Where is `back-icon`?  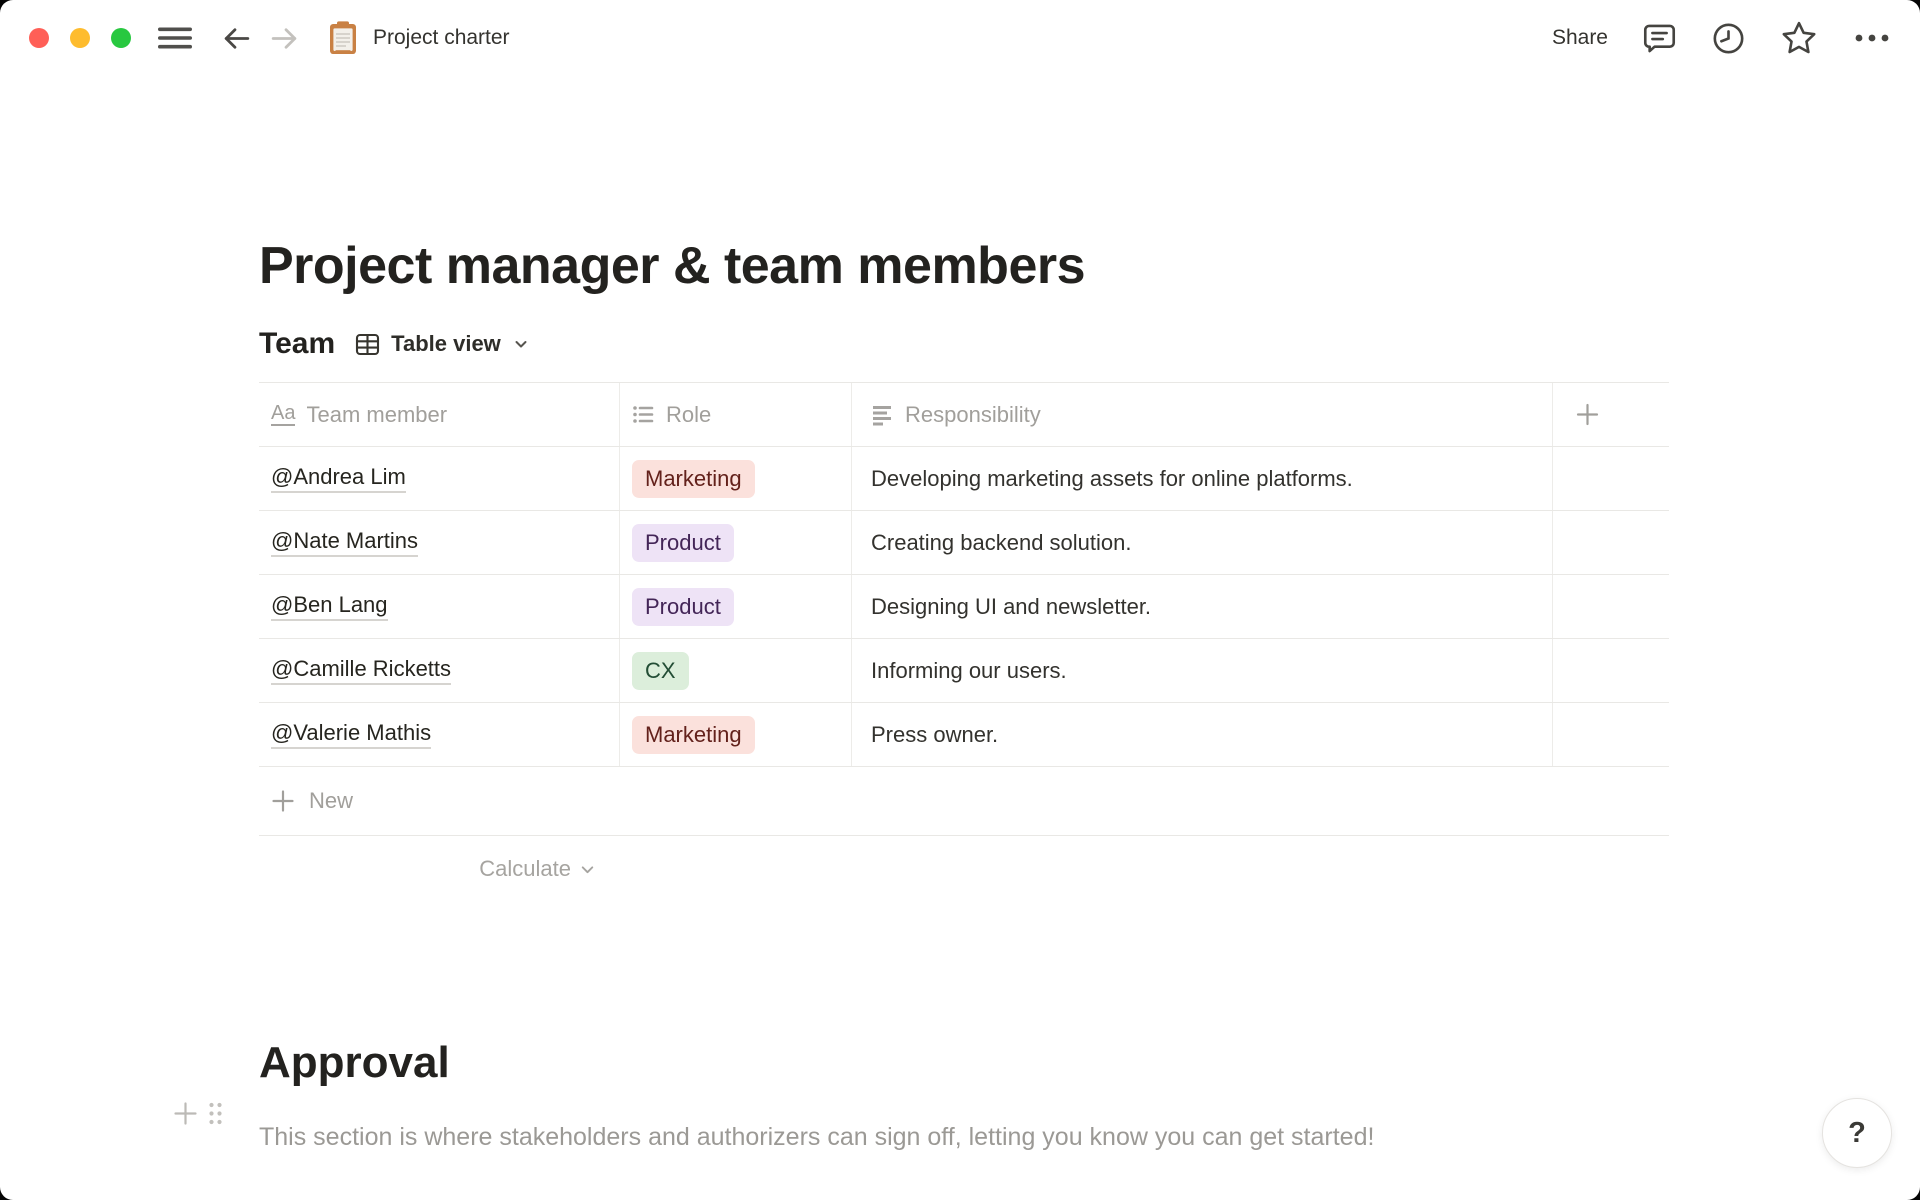
back-icon is located at coordinates (236, 38).